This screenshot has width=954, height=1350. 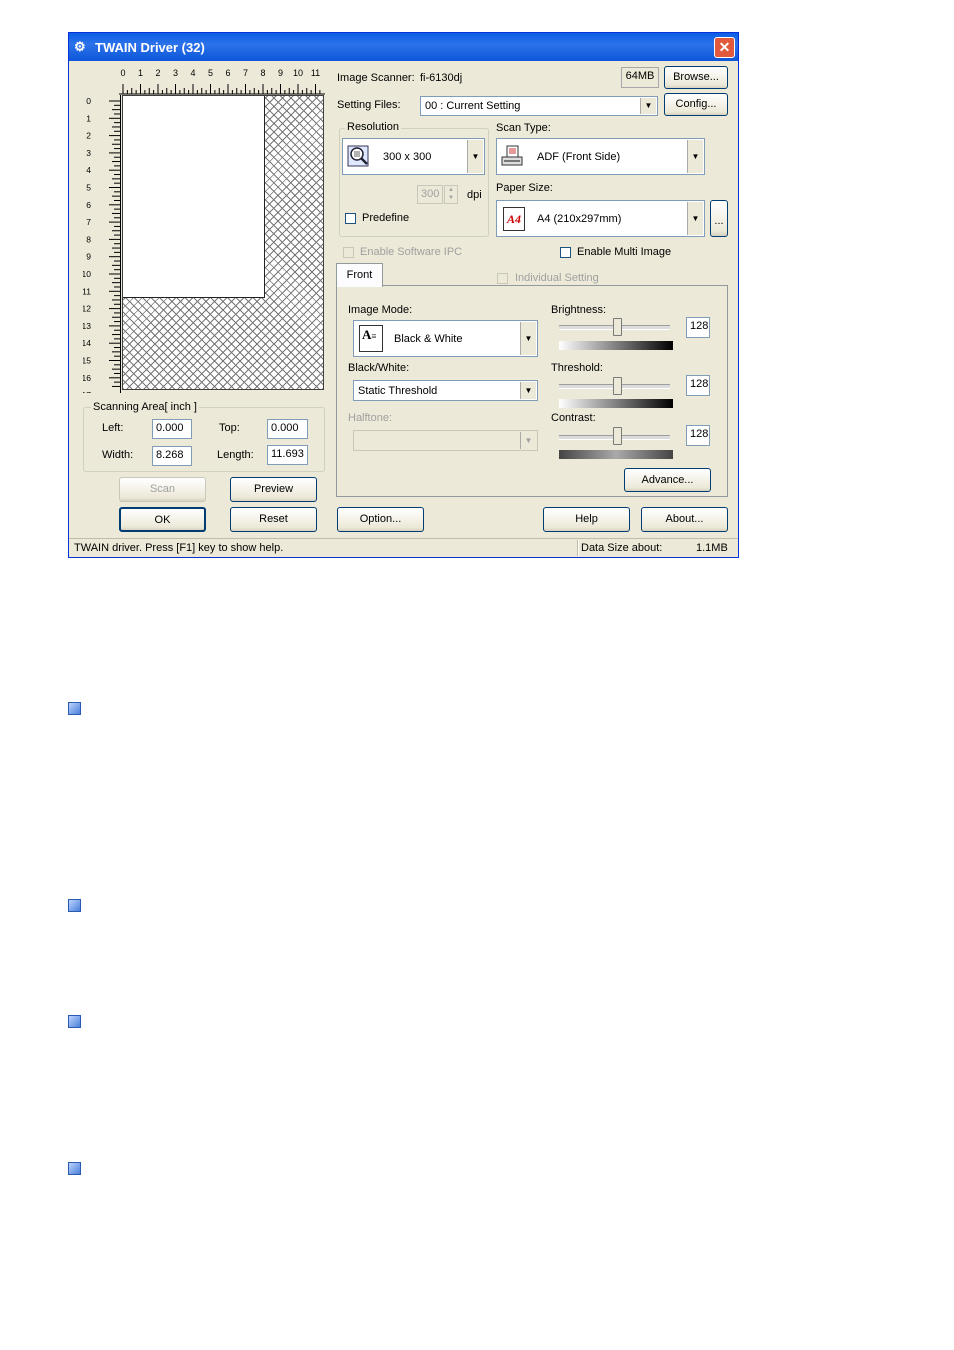 What do you see at coordinates (577, 368) in the screenshot?
I see `threshold-label: Threshold:` at bounding box center [577, 368].